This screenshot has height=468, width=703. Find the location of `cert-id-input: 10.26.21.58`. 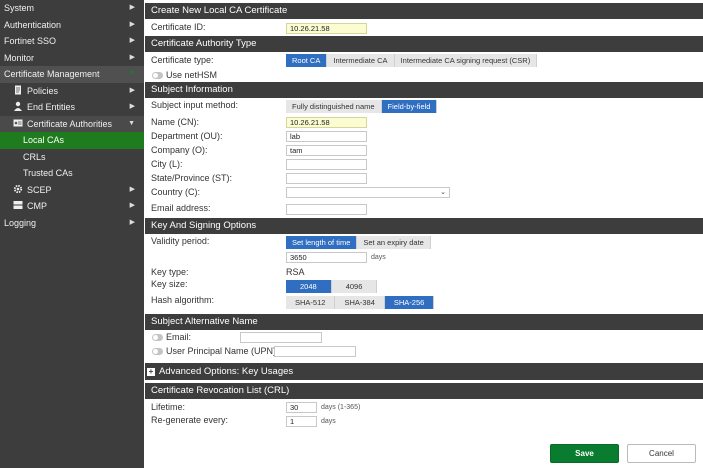

cert-id-input: 10.26.21.58 is located at coordinates (326, 28).